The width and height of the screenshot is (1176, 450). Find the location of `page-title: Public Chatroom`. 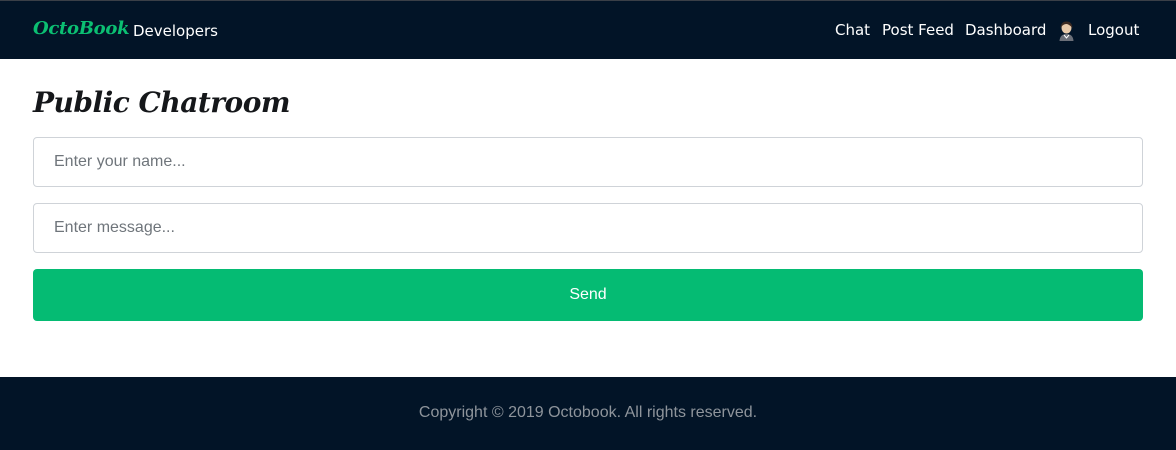

page-title: Public Chatroom is located at coordinates (162, 102).